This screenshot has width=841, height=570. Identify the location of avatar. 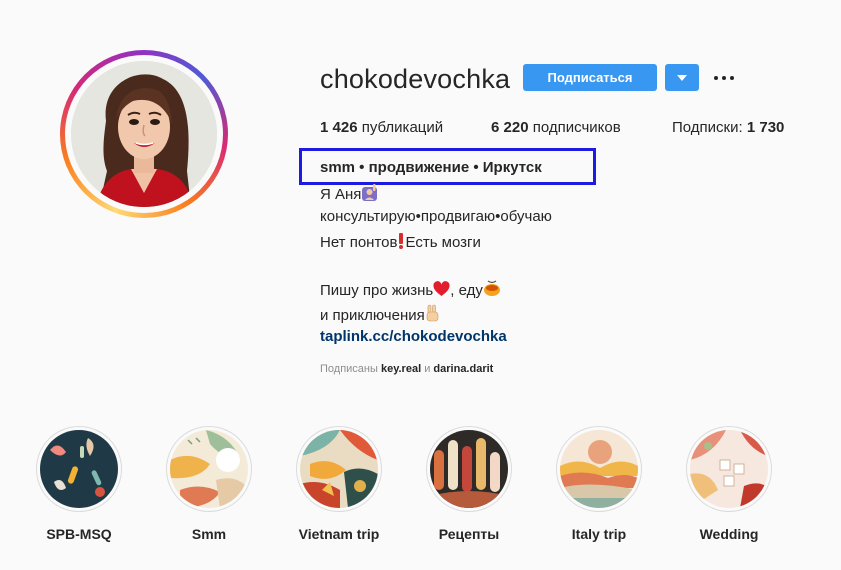
(144, 134).